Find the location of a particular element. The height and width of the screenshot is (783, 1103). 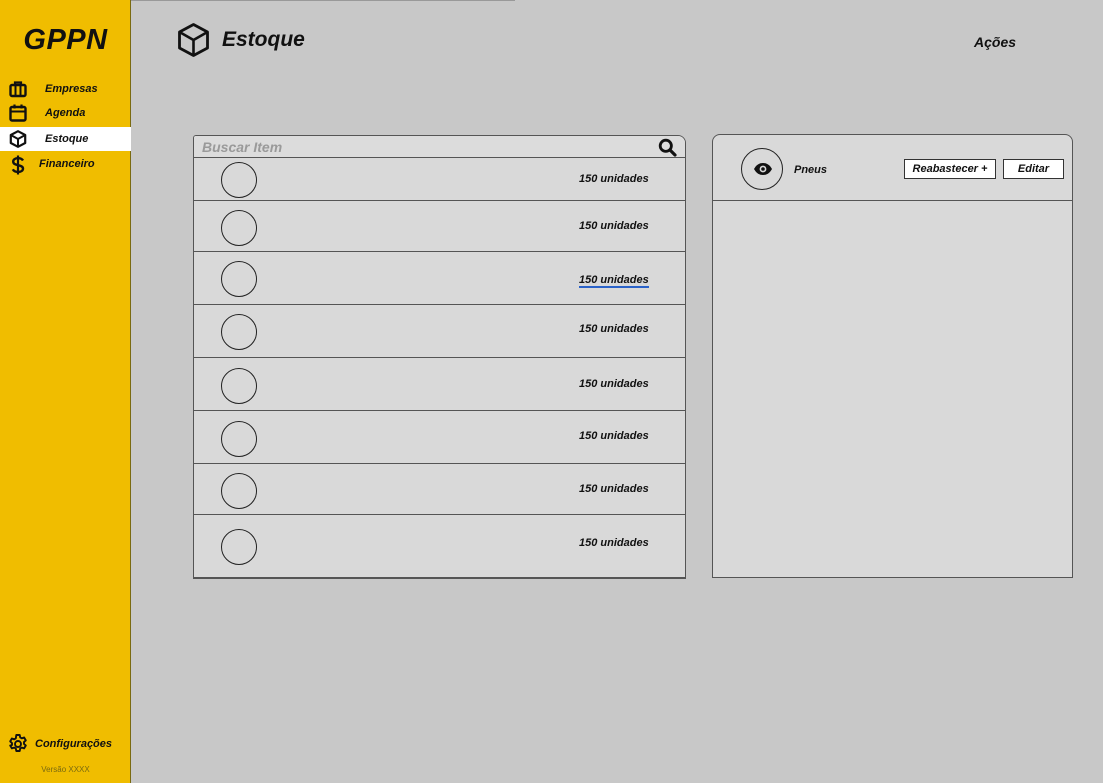

app-logo: GPPN is located at coordinates (65, 40).